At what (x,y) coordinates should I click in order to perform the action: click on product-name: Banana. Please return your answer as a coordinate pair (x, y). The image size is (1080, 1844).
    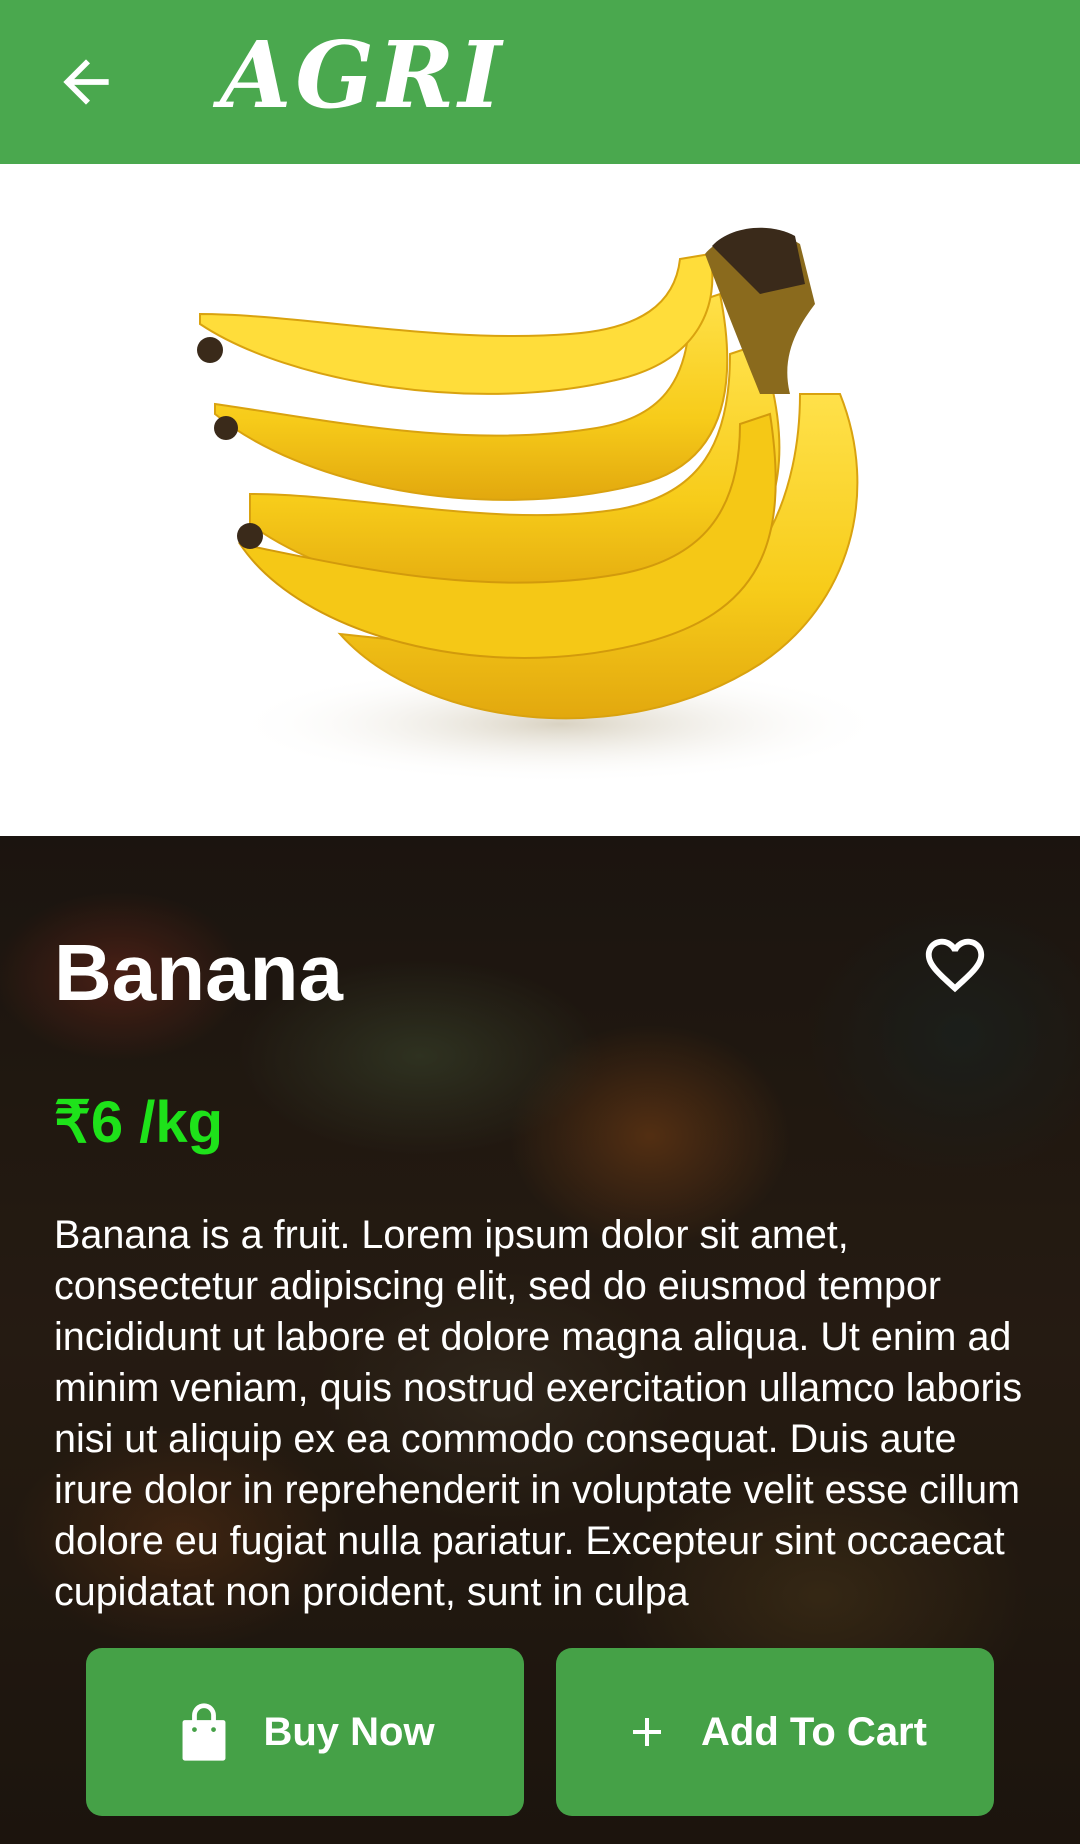
    Looking at the image, I should click on (198, 972).